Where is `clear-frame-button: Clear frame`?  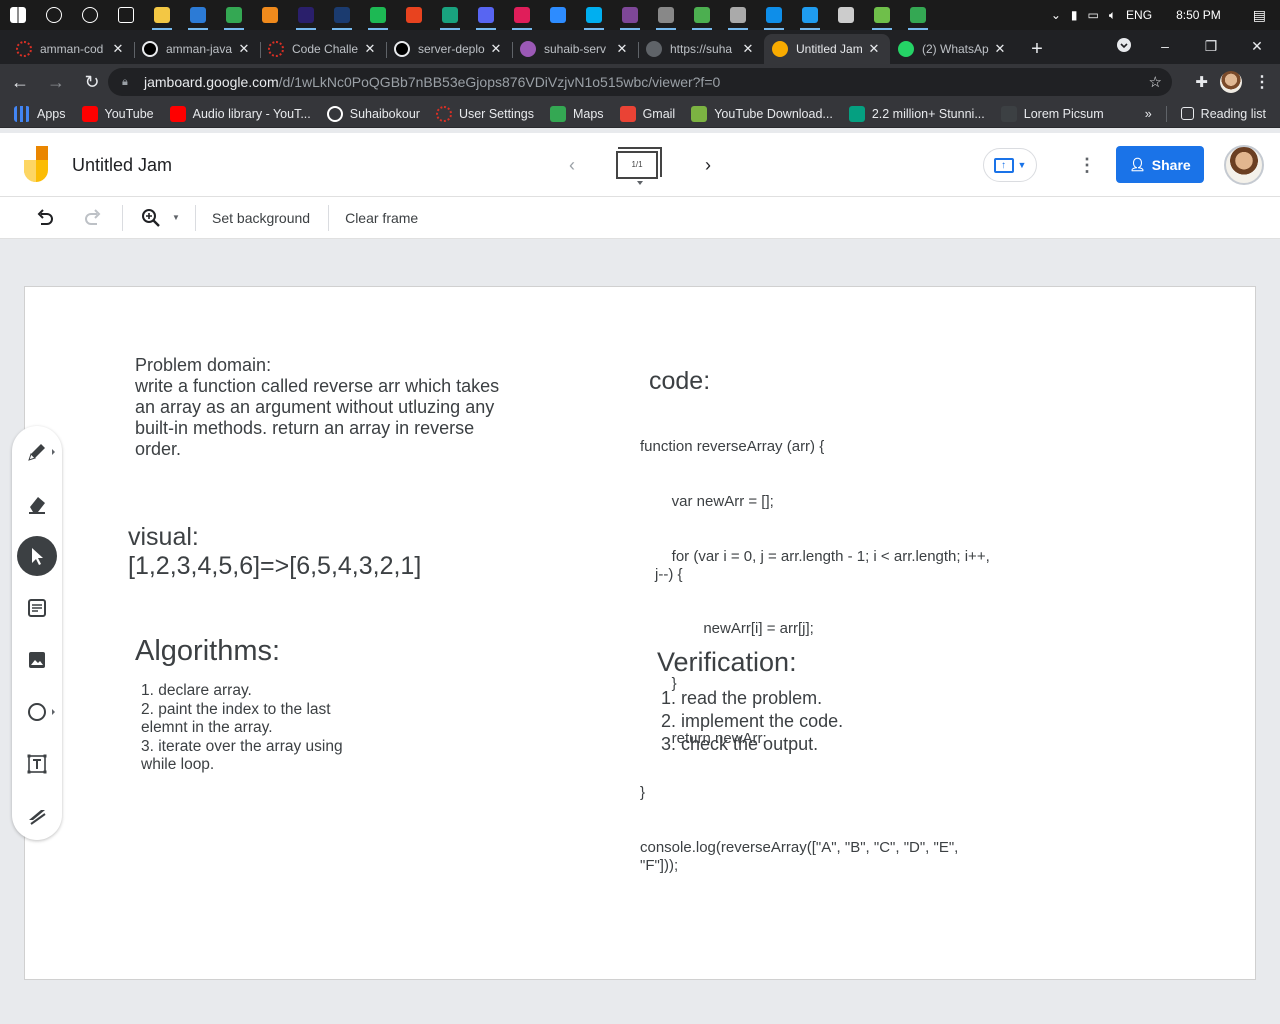 clear-frame-button: Clear frame is located at coordinates (381, 218).